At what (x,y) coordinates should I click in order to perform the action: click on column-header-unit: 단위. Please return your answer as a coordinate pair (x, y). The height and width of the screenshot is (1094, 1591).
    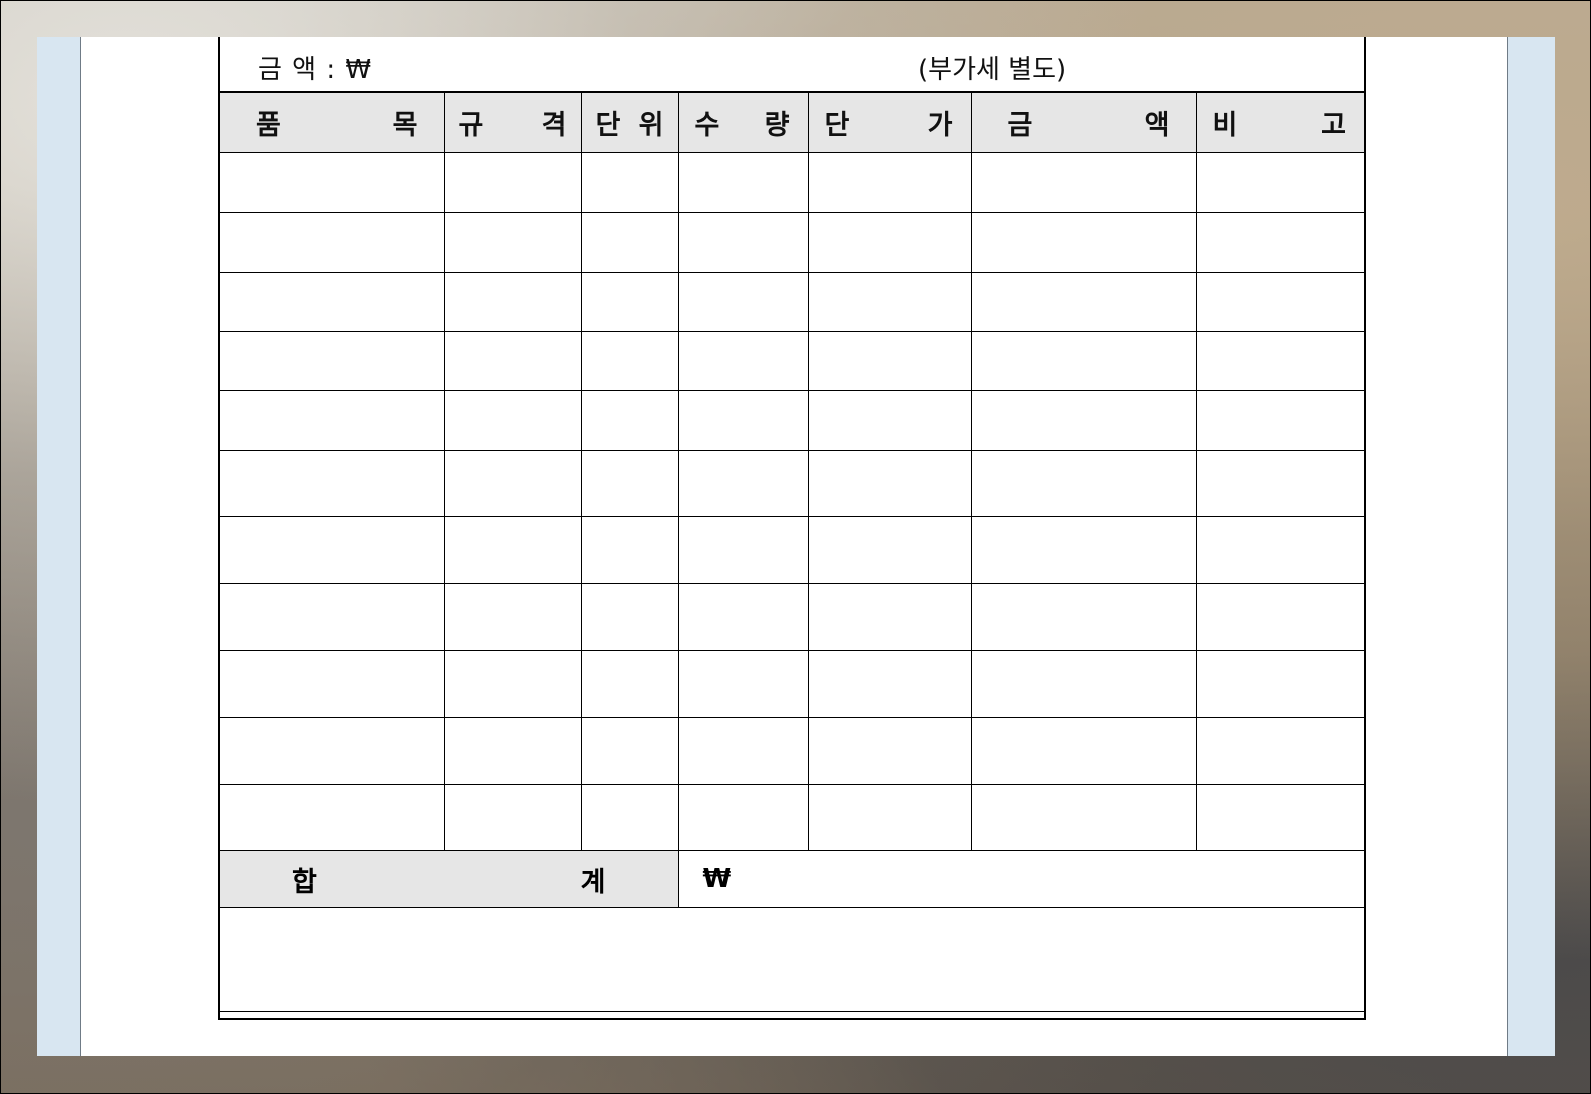
    Looking at the image, I should click on (629, 122).